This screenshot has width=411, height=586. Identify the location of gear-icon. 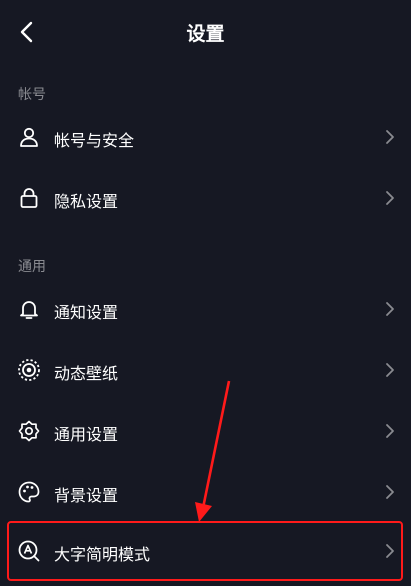
(29, 431).